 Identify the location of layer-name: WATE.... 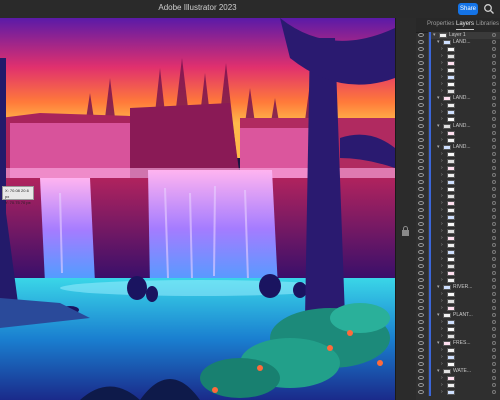
(462, 371).